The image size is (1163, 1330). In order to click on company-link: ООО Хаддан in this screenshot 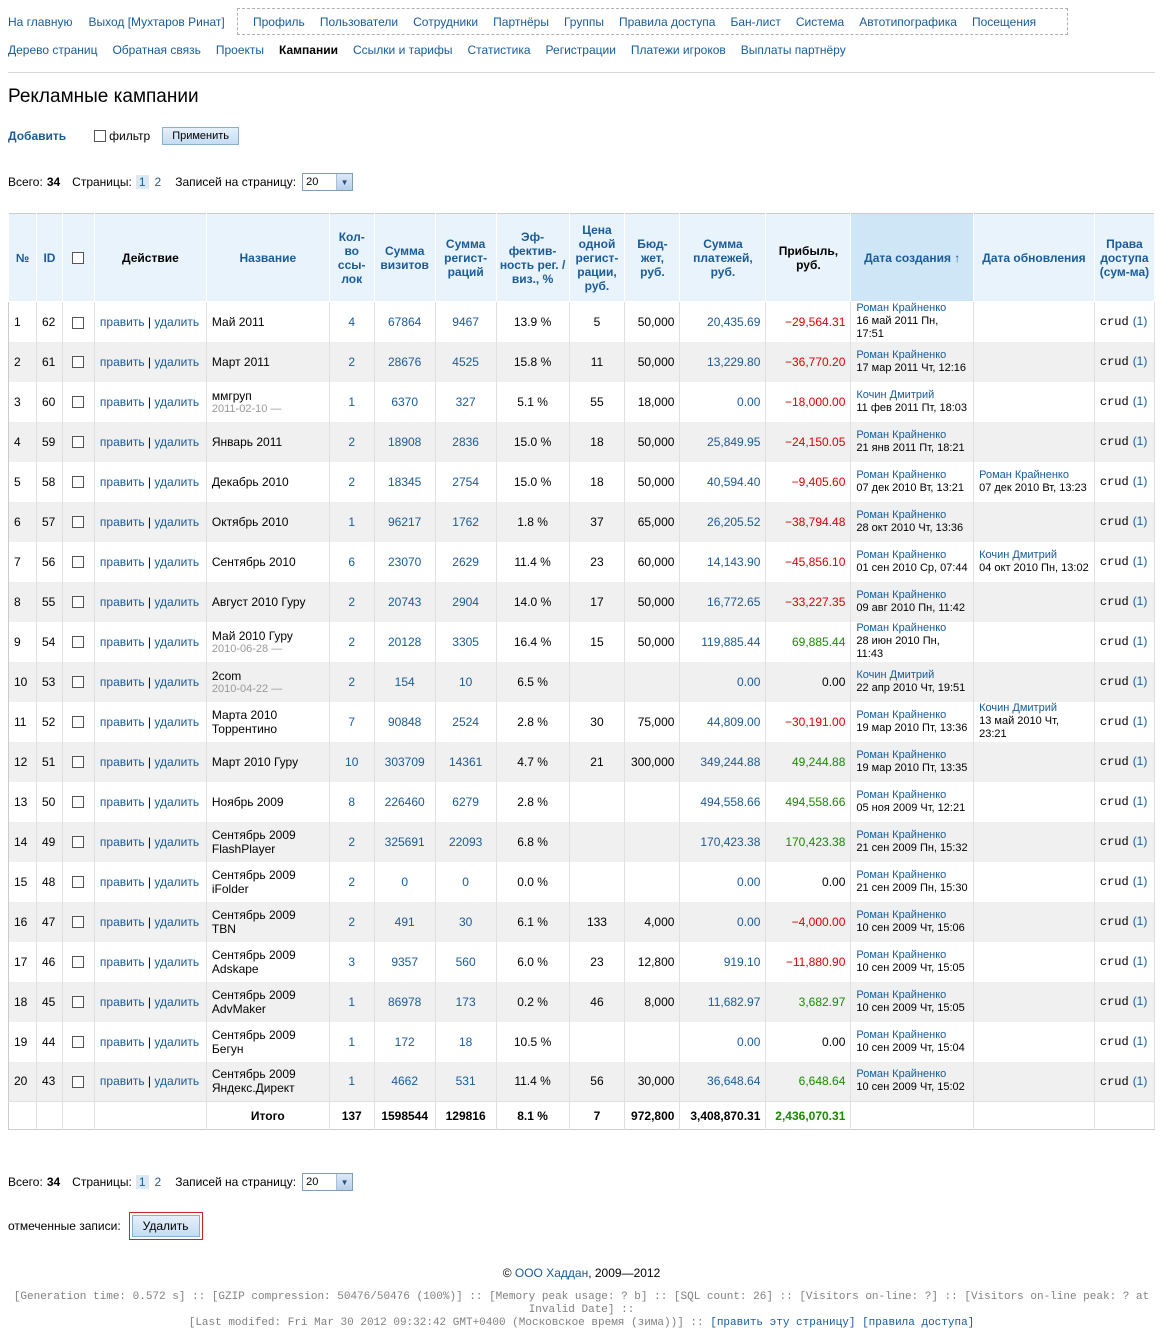, I will do `click(551, 1273)`.